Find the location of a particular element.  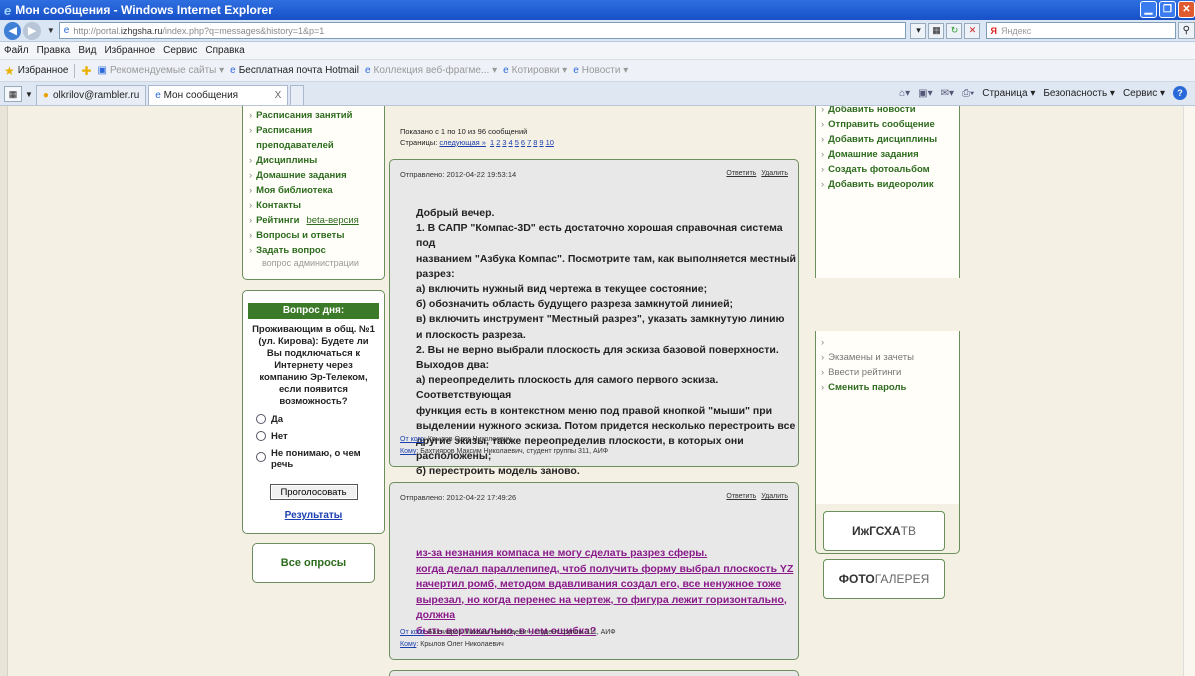

menu-edit: Правка is located at coordinates (54, 50).